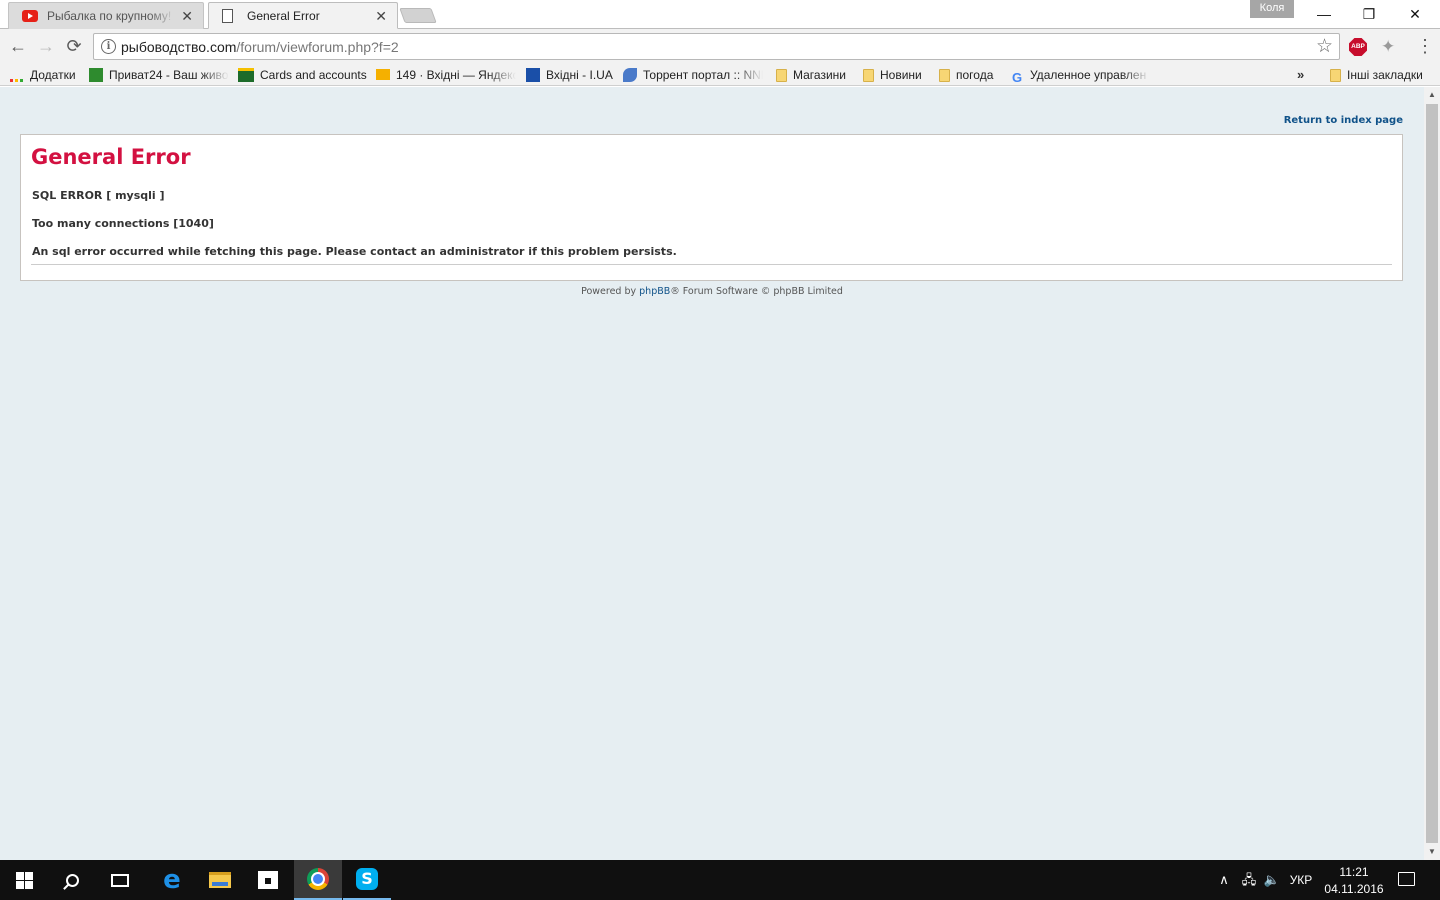 The width and height of the screenshot is (1440, 900). Describe the element at coordinates (896, 75) in the screenshot. I see `bookmark-folder-news: Новини` at that location.